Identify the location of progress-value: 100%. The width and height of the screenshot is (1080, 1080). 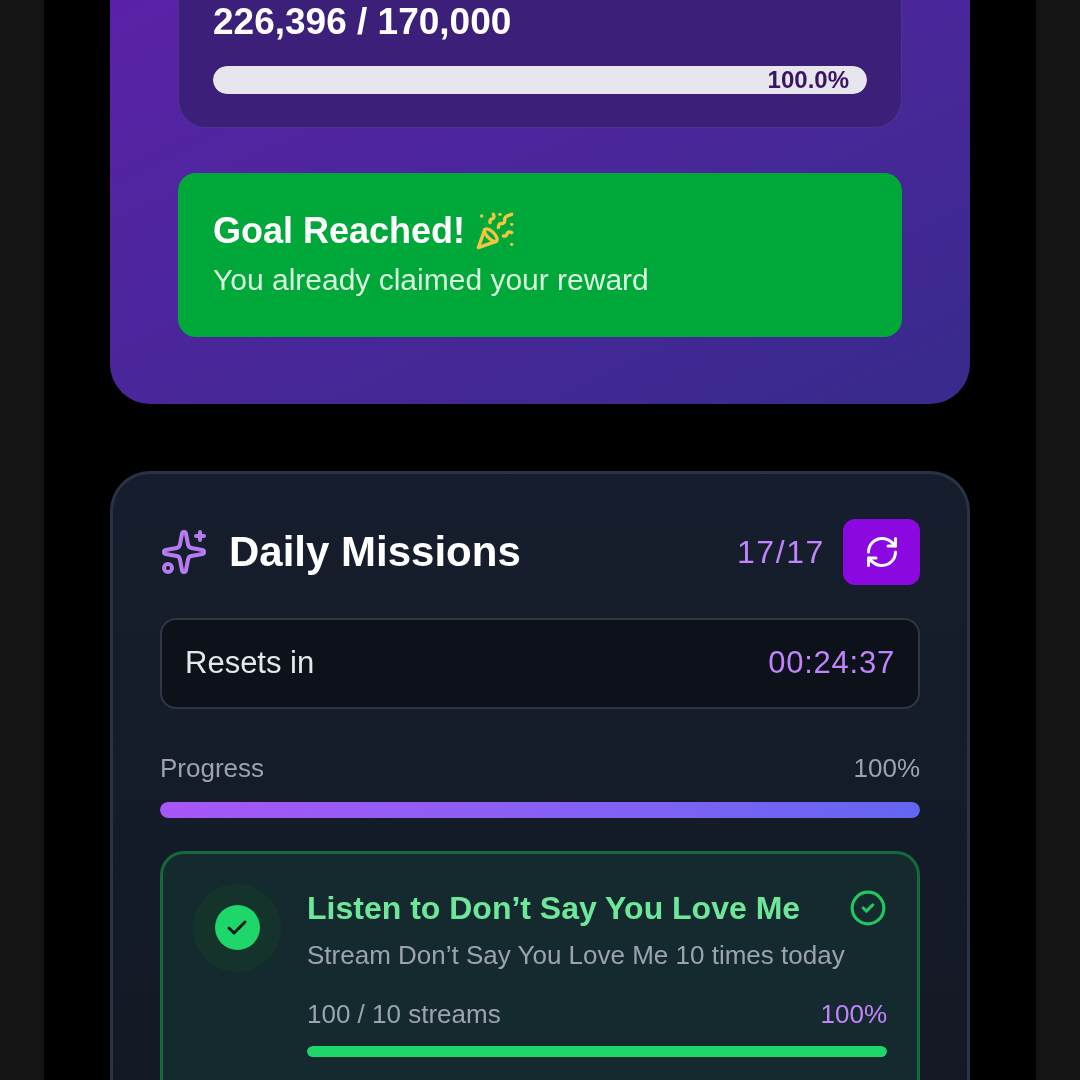
(886, 768).